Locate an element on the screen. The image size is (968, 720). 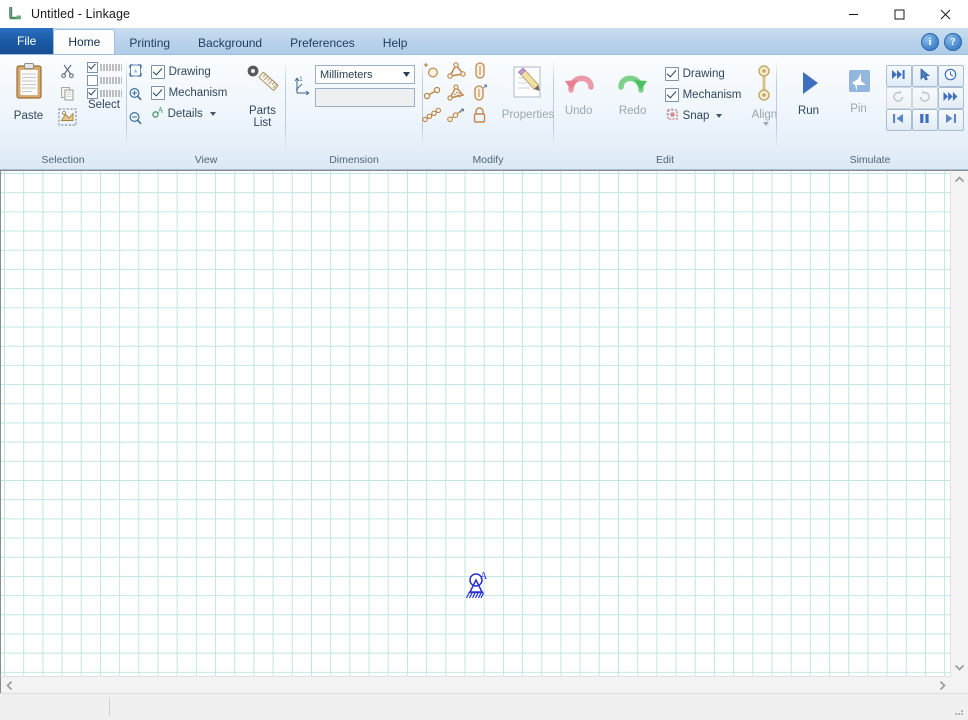
skip-end-button is located at coordinates (950, 120).